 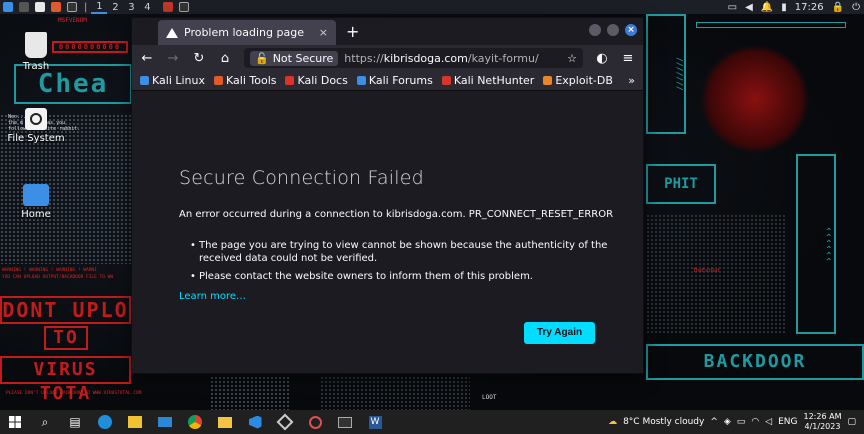 I want to click on kali-menu-icon, so click(x=8, y=7).